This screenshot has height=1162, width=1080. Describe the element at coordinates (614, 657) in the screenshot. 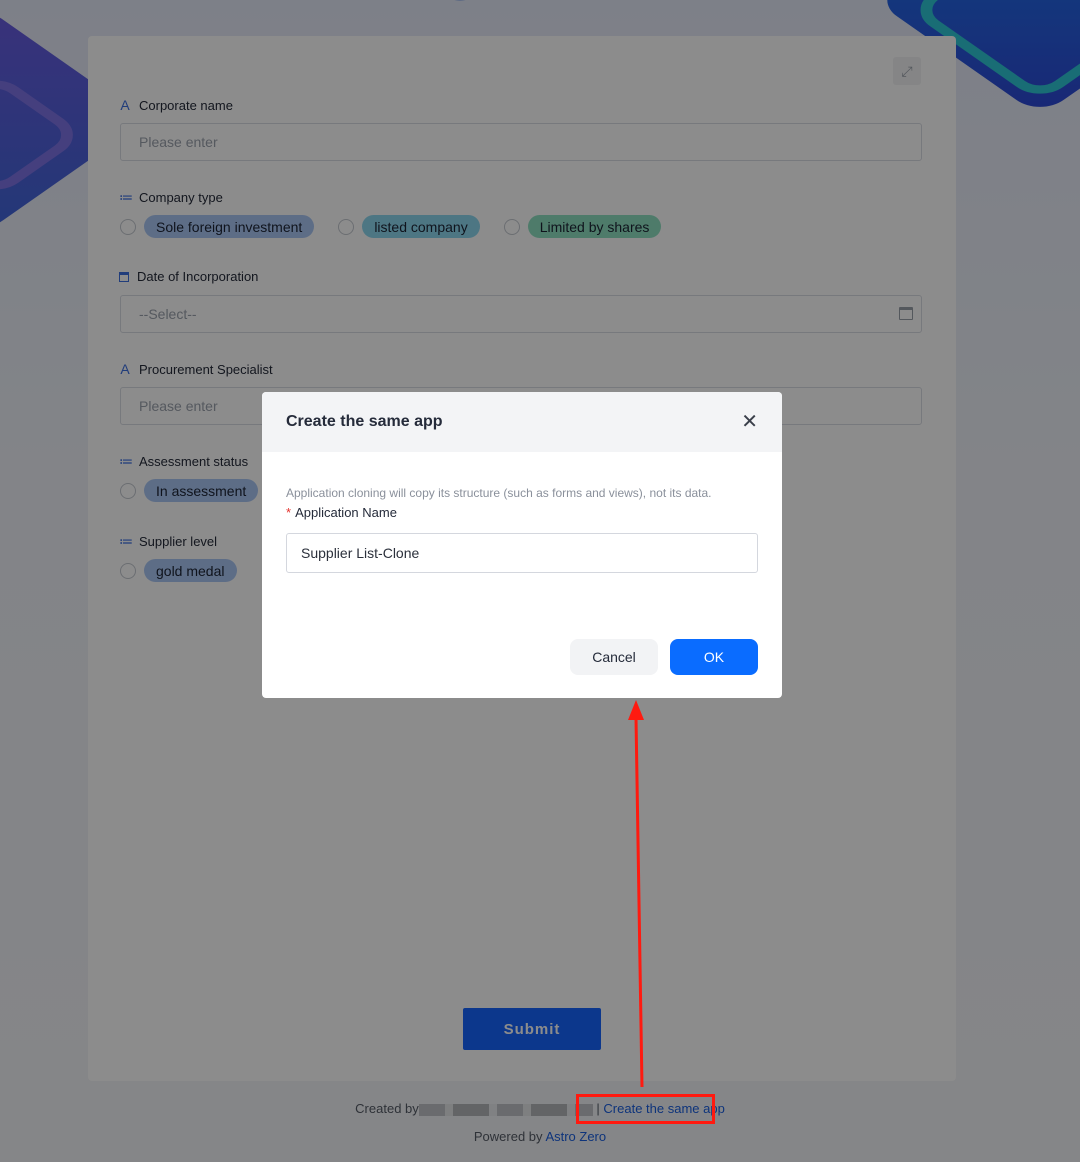

I see `cancel-button: Cancel` at that location.